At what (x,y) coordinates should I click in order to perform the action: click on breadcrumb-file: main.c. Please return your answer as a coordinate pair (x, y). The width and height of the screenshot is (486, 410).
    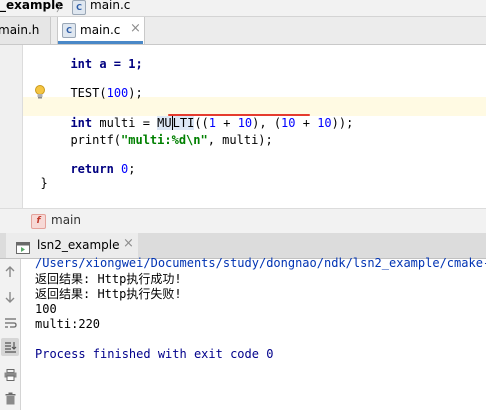
    Looking at the image, I should click on (110, 6).